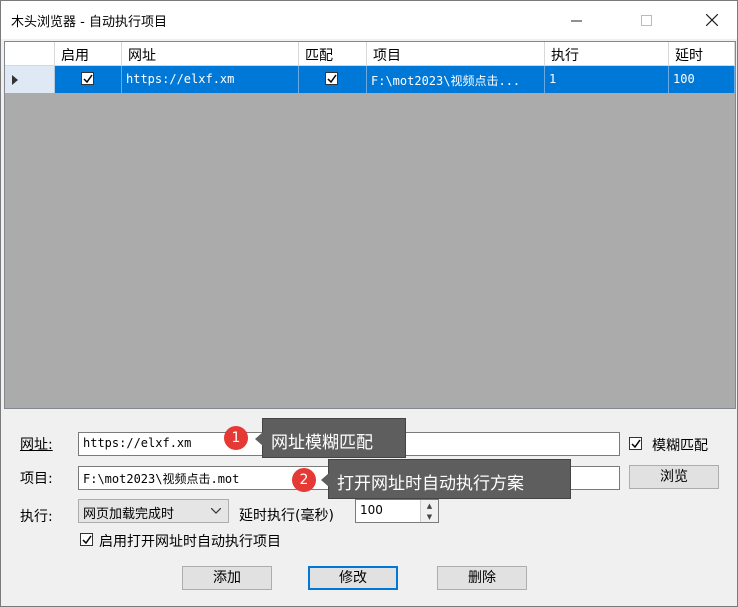 The height and width of the screenshot is (607, 738). What do you see at coordinates (429, 516) in the screenshot?
I see `spin-down-icon: ▼` at bounding box center [429, 516].